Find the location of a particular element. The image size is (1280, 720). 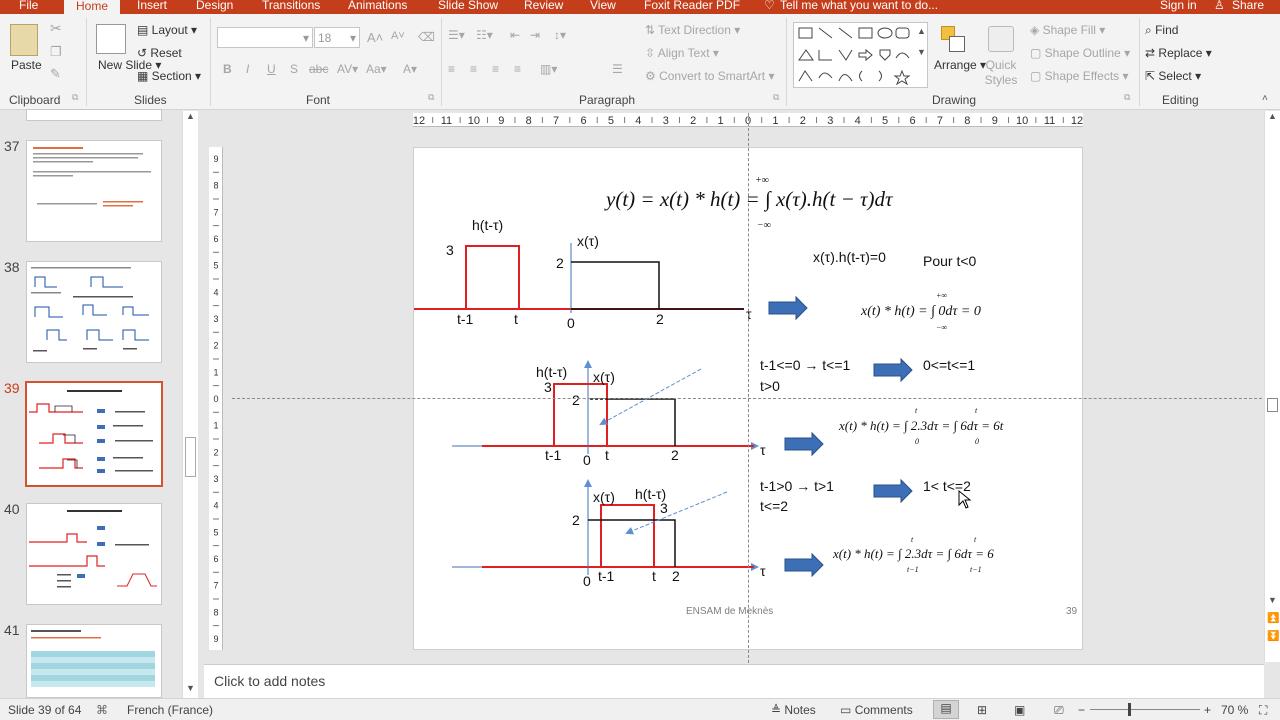

sign-in-link: Sign in is located at coordinates (1178, 6).